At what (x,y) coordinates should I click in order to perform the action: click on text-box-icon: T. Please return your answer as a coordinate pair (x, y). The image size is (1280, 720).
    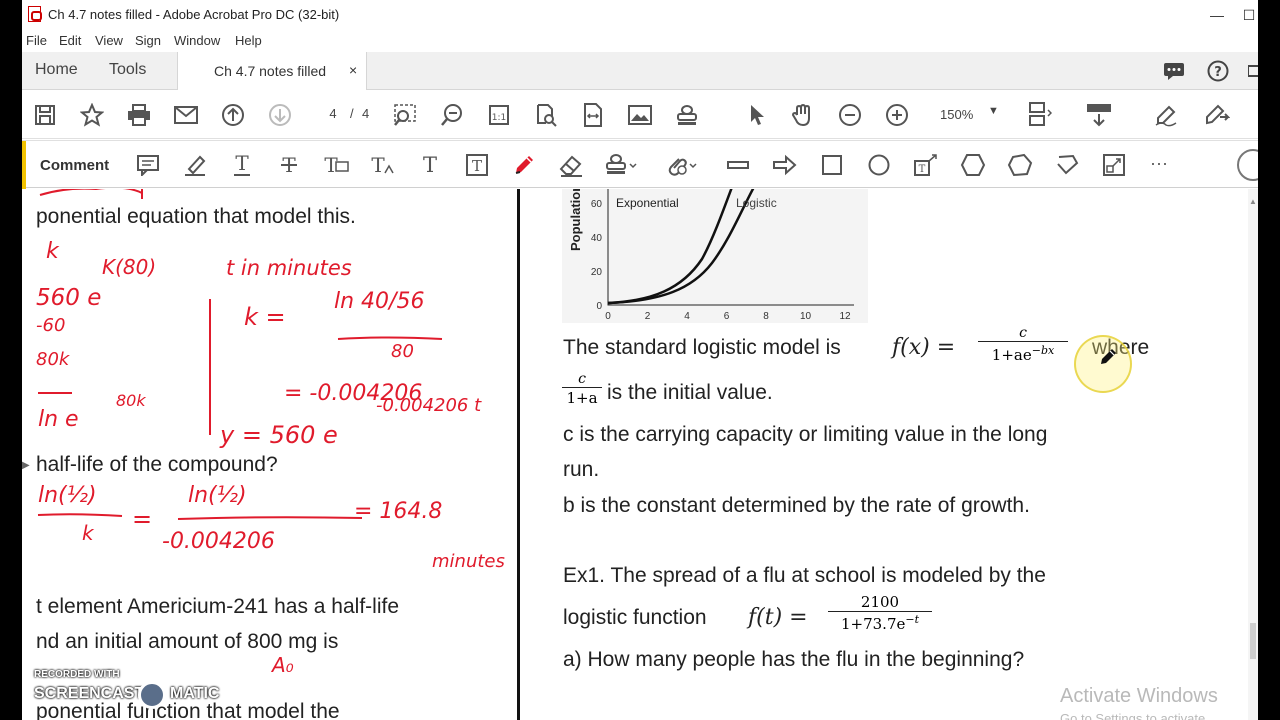
    Looking at the image, I should click on (477, 165).